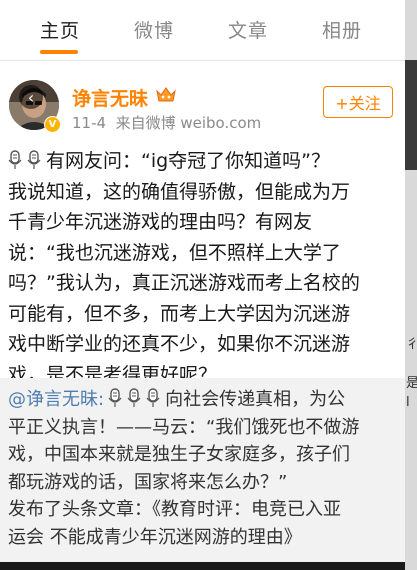 The width and height of the screenshot is (417, 570). What do you see at coordinates (255, 399) in the screenshot?
I see `repost-text: 向社会传递真相，为公` at bounding box center [255, 399].